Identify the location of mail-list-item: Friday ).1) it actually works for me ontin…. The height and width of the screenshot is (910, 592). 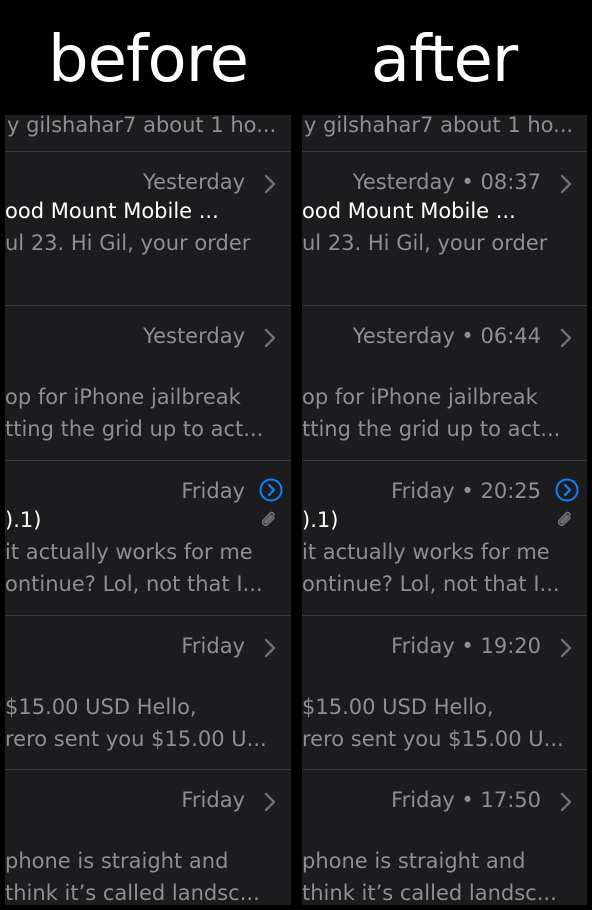
(148, 537).